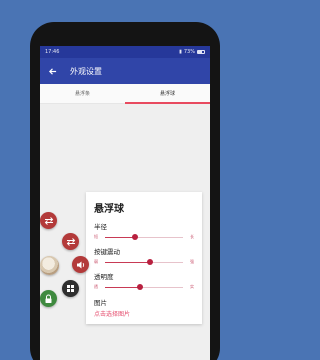  I want to click on opacity-track, so click(144, 287).